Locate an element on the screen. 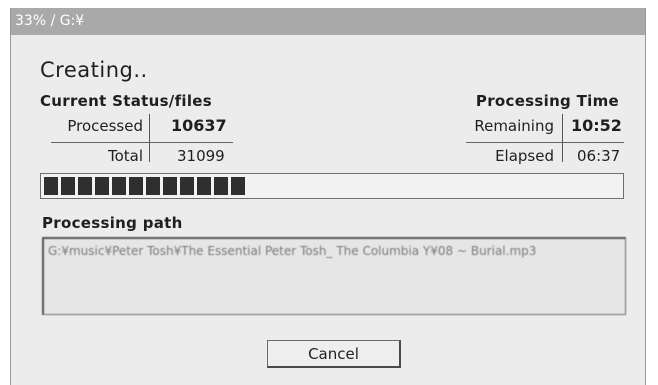 This screenshot has height=385, width=658. status-column-divider is located at coordinates (149, 138).